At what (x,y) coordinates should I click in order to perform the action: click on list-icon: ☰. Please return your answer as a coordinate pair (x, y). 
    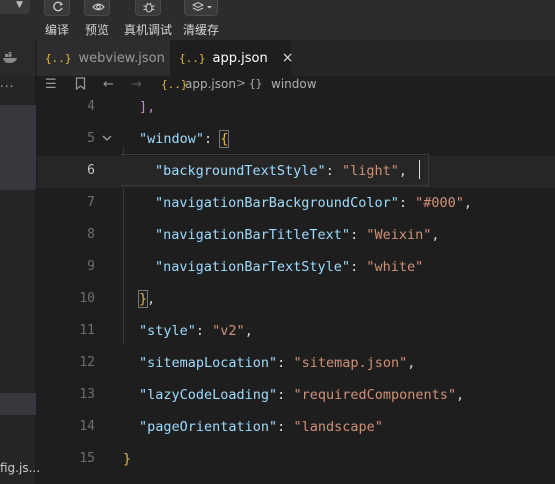
    Looking at the image, I should click on (51, 84).